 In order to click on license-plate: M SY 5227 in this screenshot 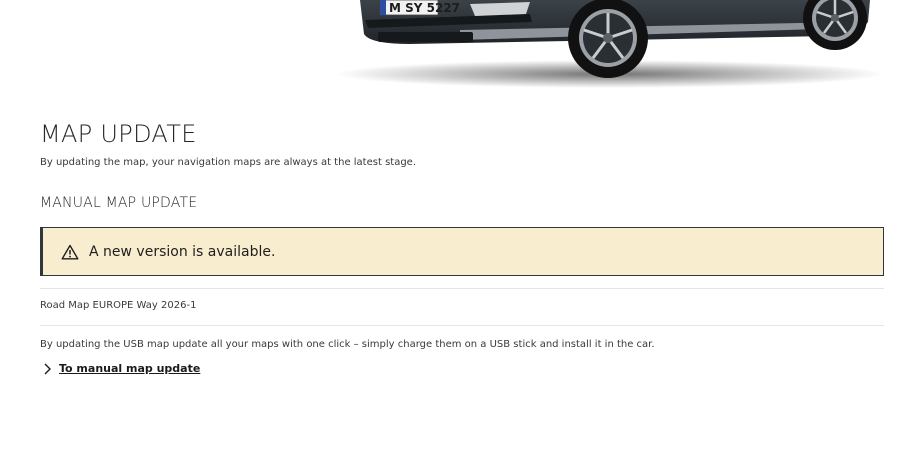, I will do `click(419, 8)`.